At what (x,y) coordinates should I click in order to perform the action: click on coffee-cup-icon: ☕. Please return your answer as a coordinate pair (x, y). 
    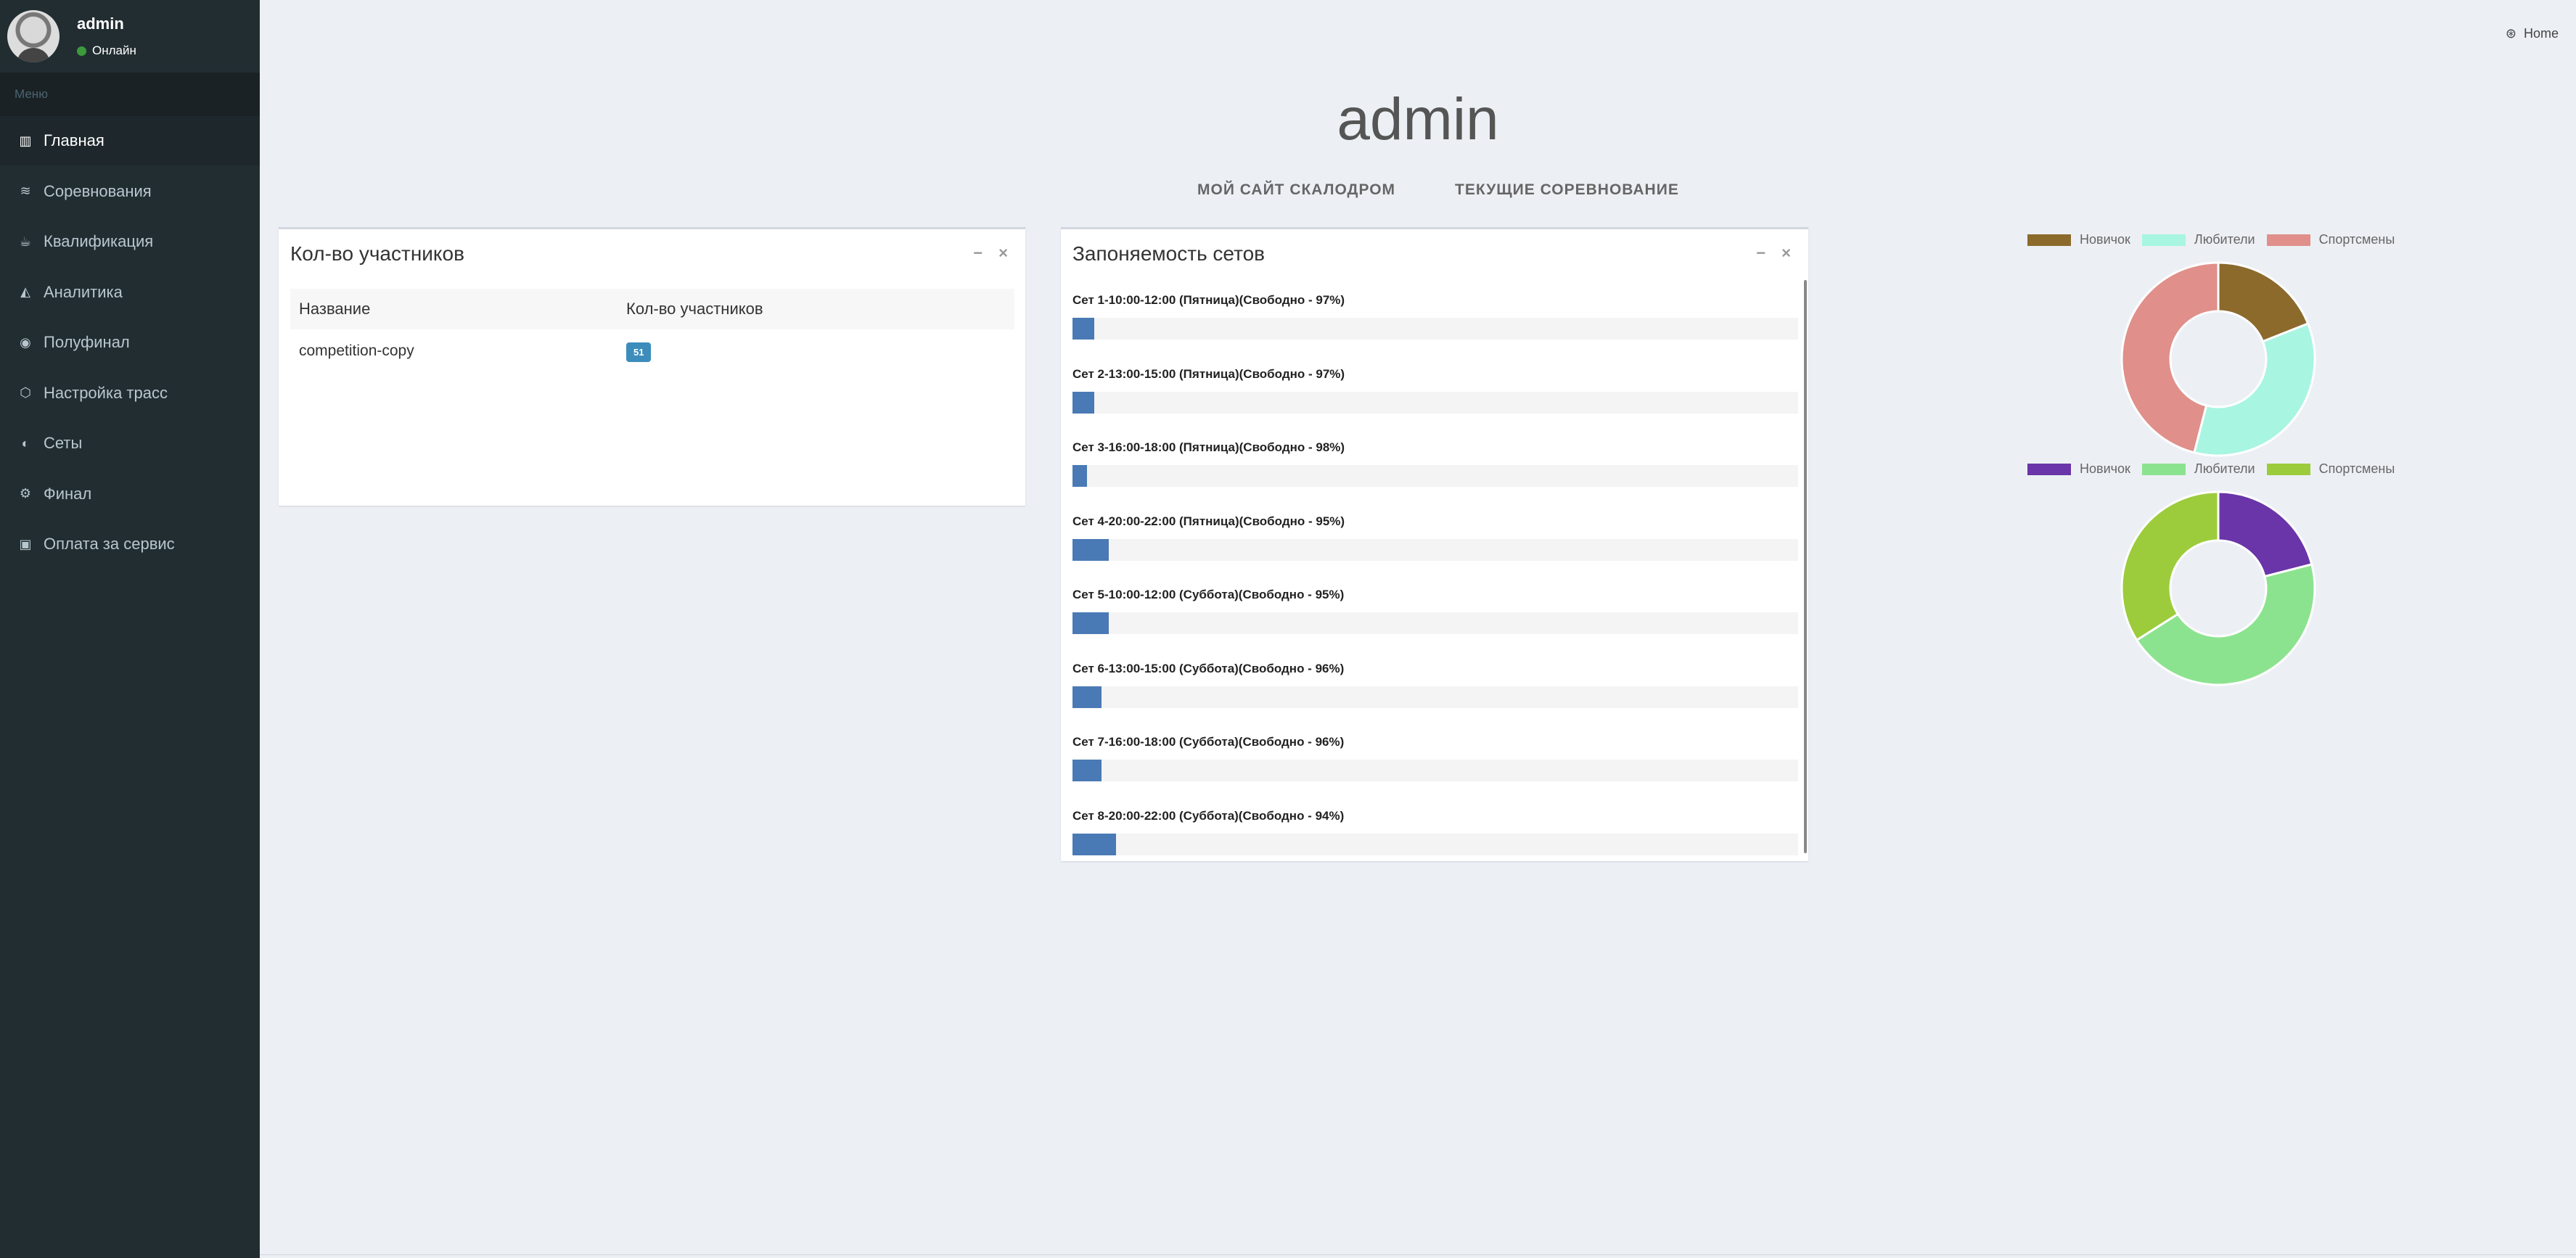
    Looking at the image, I should click on (25, 241).